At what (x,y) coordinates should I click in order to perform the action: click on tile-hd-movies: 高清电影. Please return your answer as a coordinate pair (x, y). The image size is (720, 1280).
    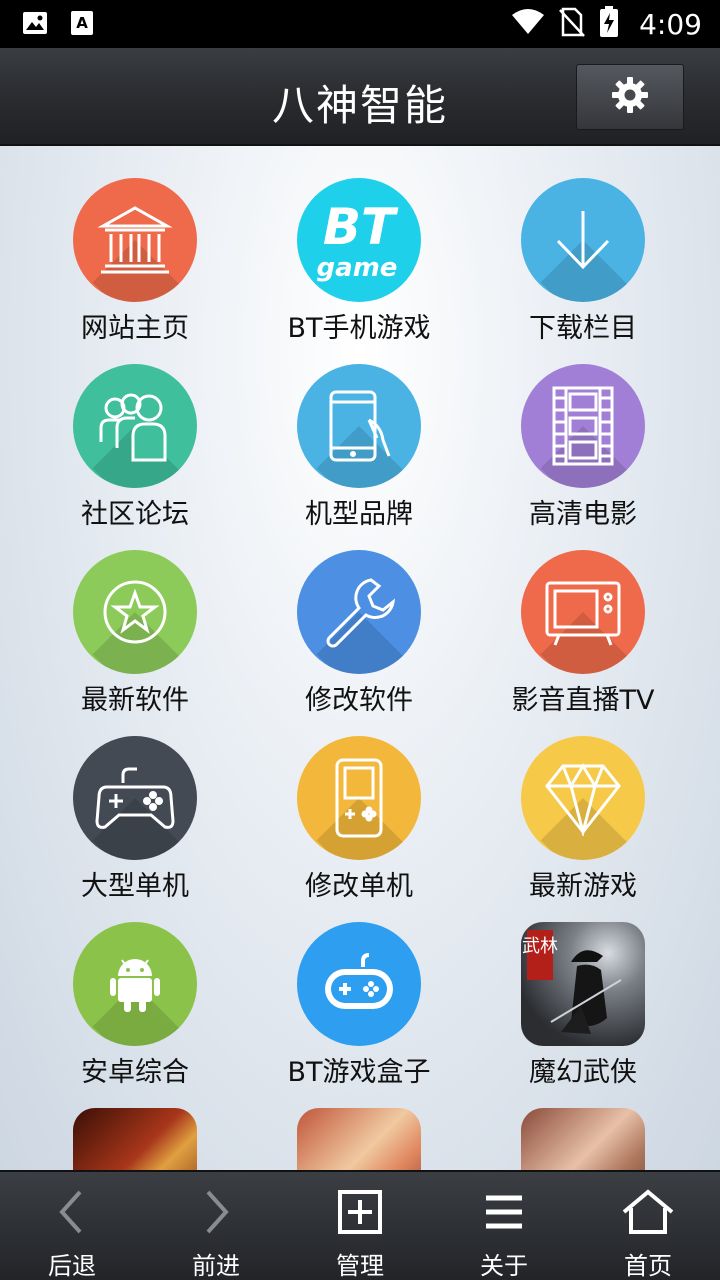
    Looking at the image, I should click on (583, 457).